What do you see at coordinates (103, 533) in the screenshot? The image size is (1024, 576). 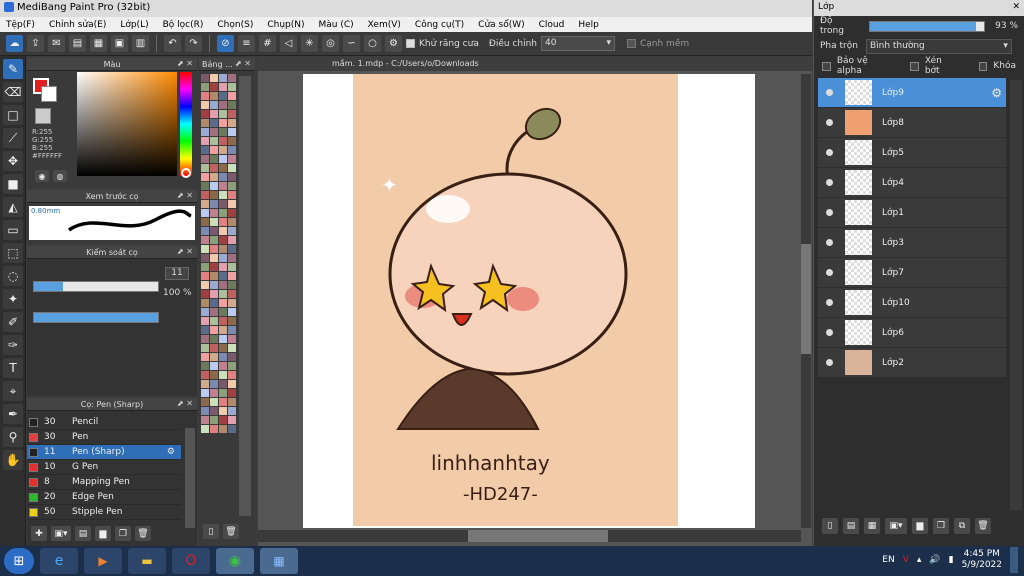 I see `brush-folder-icon: ▆` at bounding box center [103, 533].